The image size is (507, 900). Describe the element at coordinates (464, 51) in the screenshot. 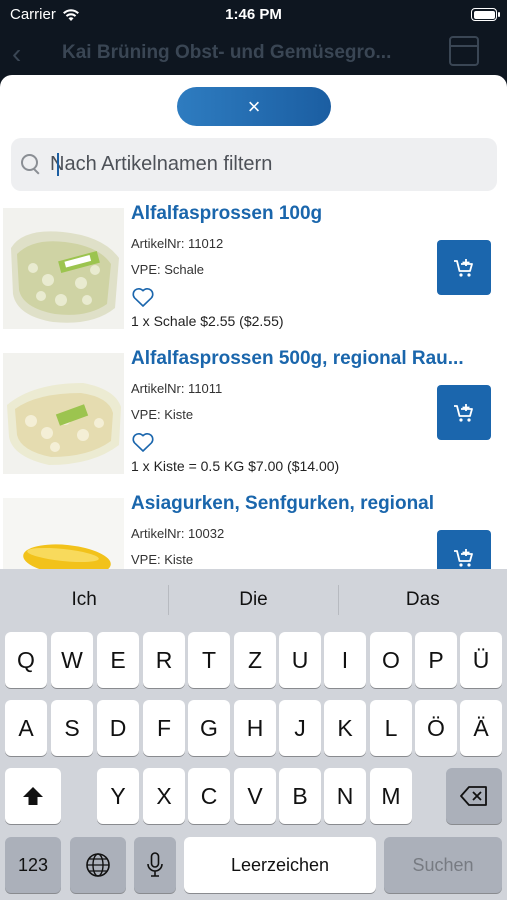

I see `calendar-icon` at that location.